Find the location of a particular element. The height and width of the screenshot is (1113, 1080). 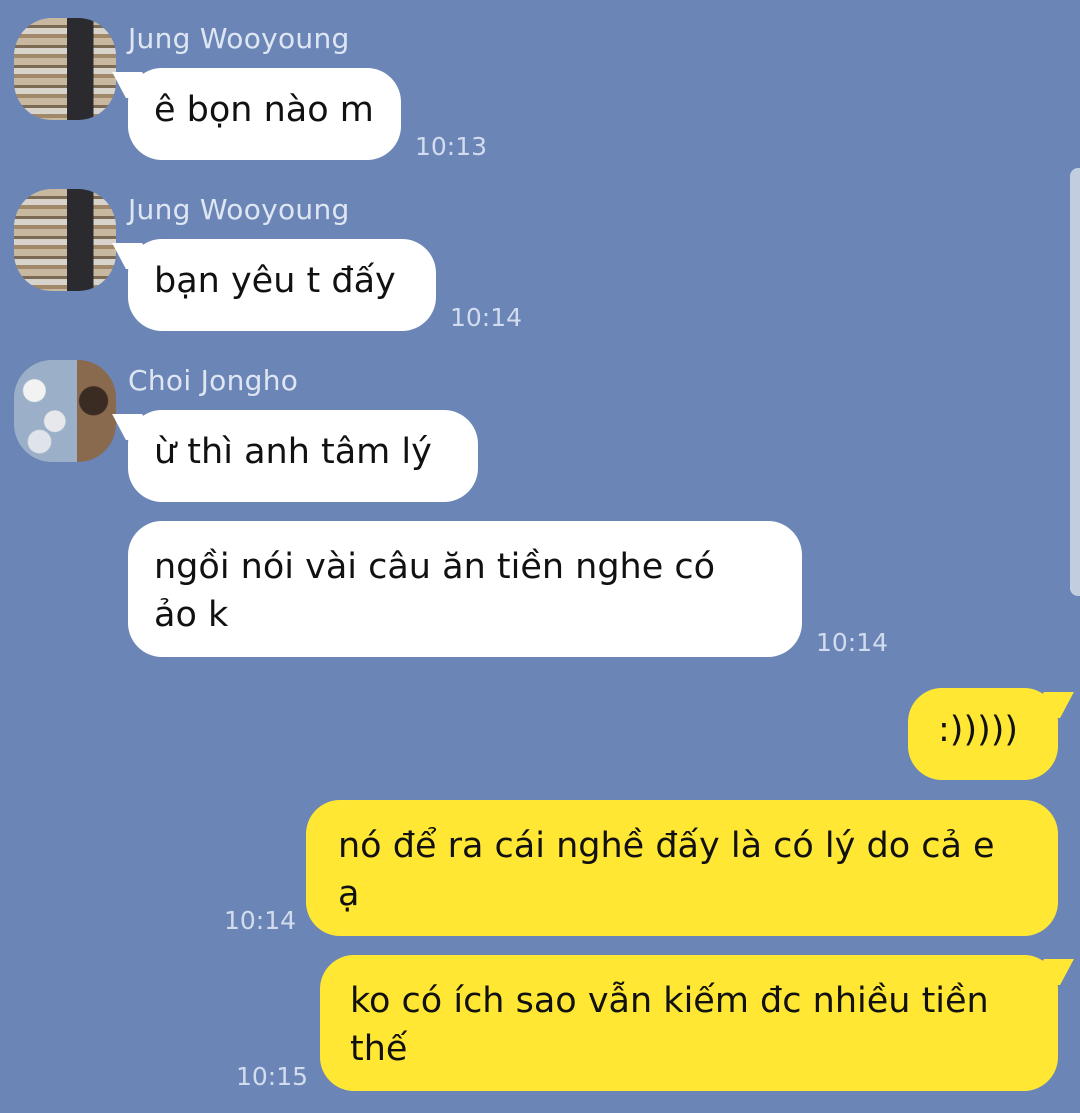

message-bubble: :))))) is located at coordinates (983, 734).